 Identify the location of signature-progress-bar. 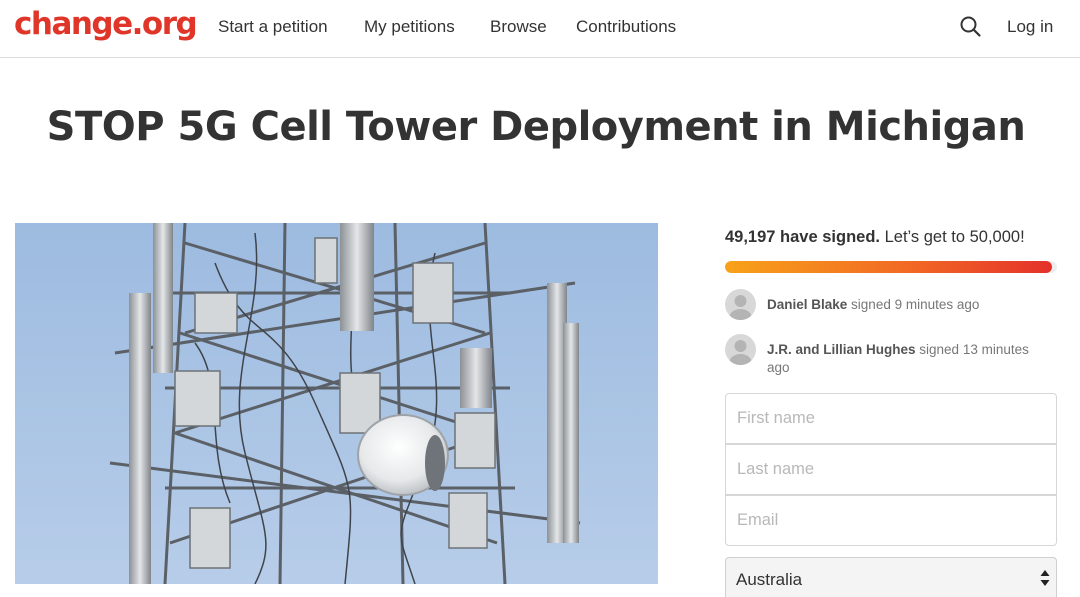
(891, 267).